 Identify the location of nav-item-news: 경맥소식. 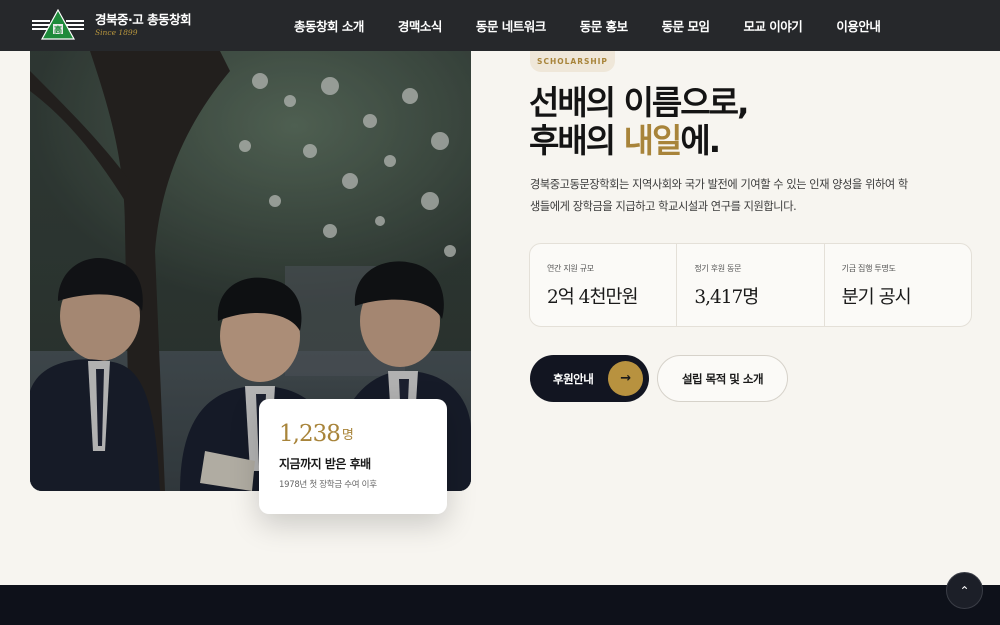
(420, 25).